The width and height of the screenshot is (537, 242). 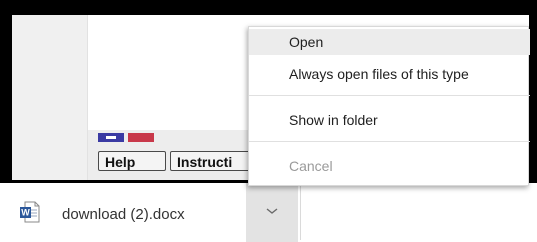 I want to click on menu-item-open: Open, so click(x=389, y=42).